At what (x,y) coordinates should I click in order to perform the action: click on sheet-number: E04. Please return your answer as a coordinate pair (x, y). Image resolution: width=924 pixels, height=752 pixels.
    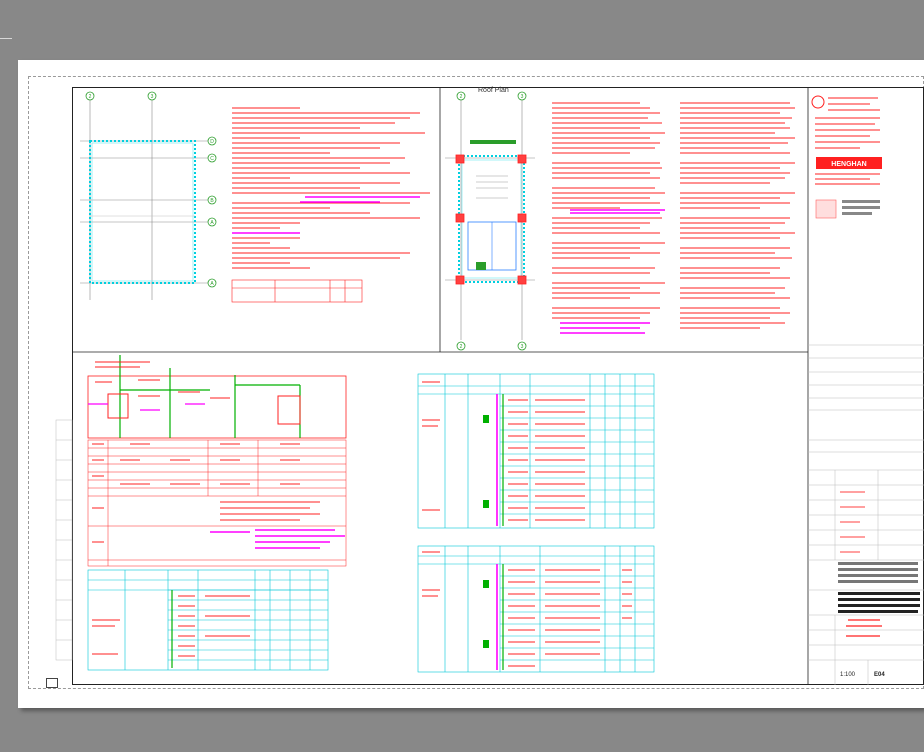
    Looking at the image, I should click on (879, 675).